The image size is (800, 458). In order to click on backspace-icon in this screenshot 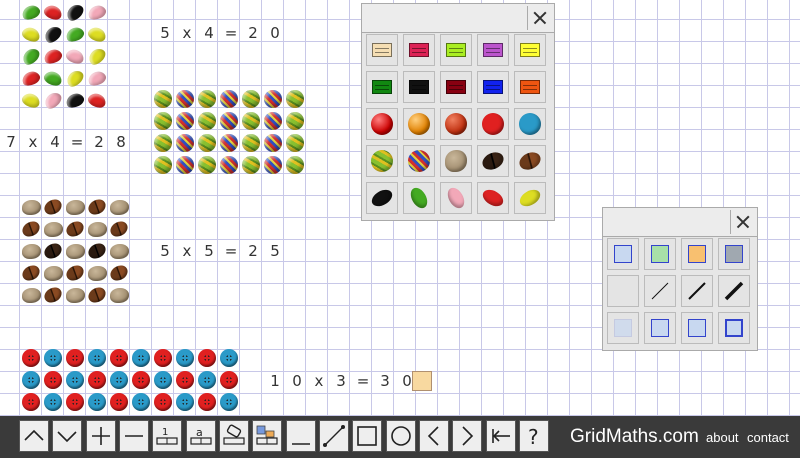, I will do `click(501, 436)`.